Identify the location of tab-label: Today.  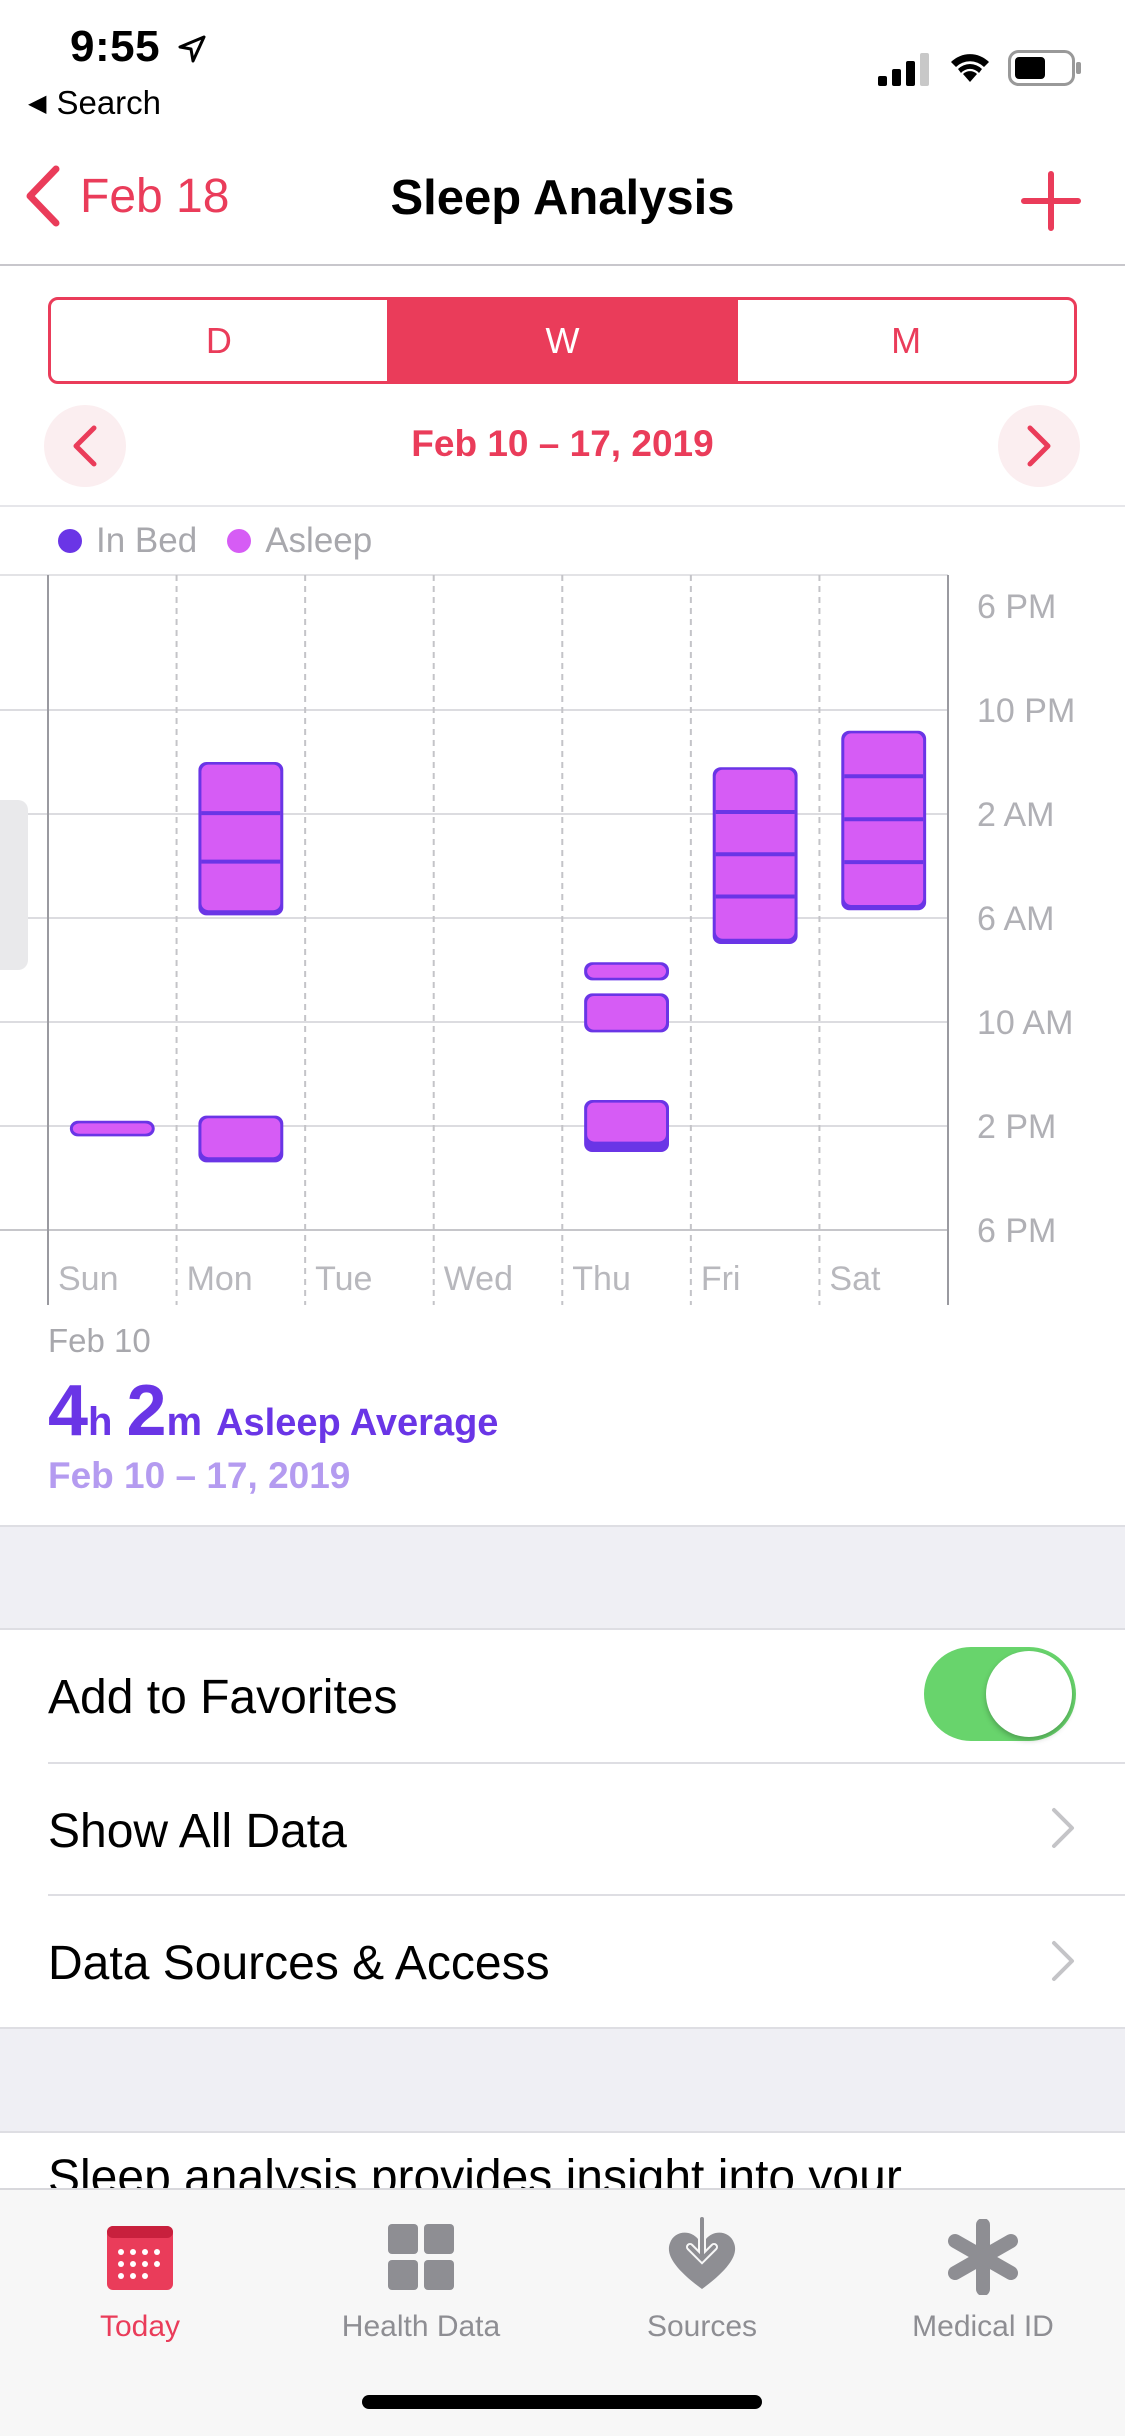
(140, 2326).